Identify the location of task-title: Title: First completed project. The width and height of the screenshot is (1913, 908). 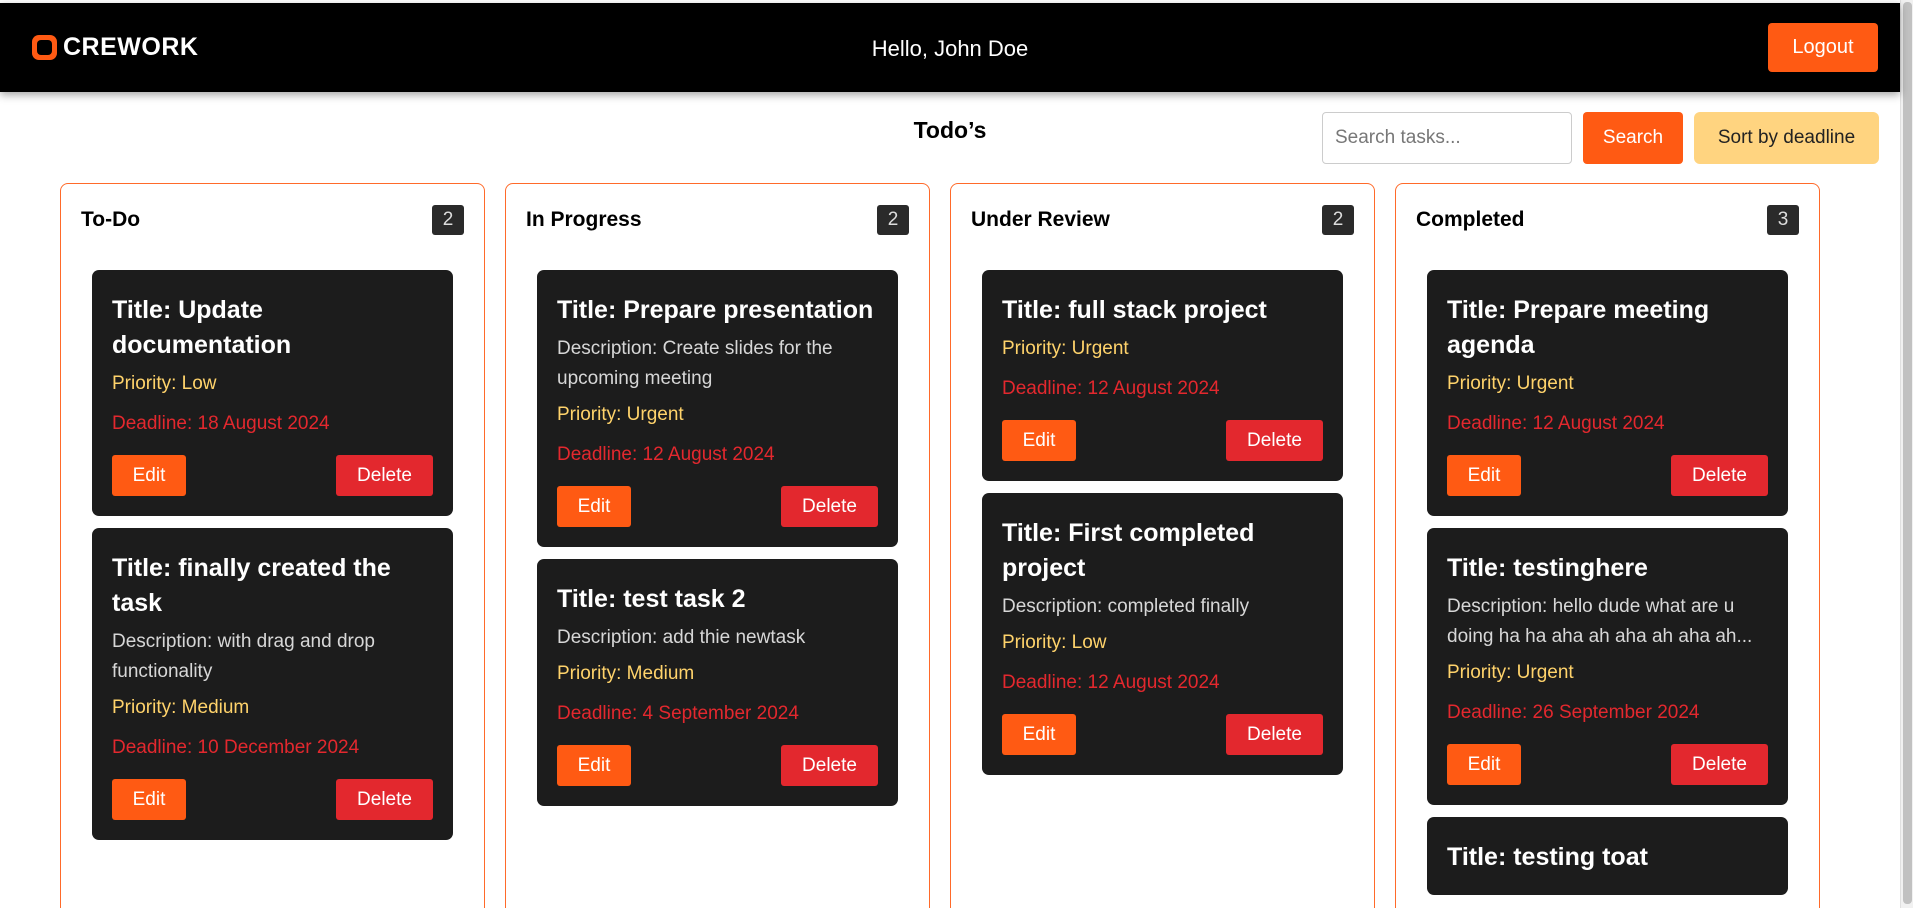
(1128, 550).